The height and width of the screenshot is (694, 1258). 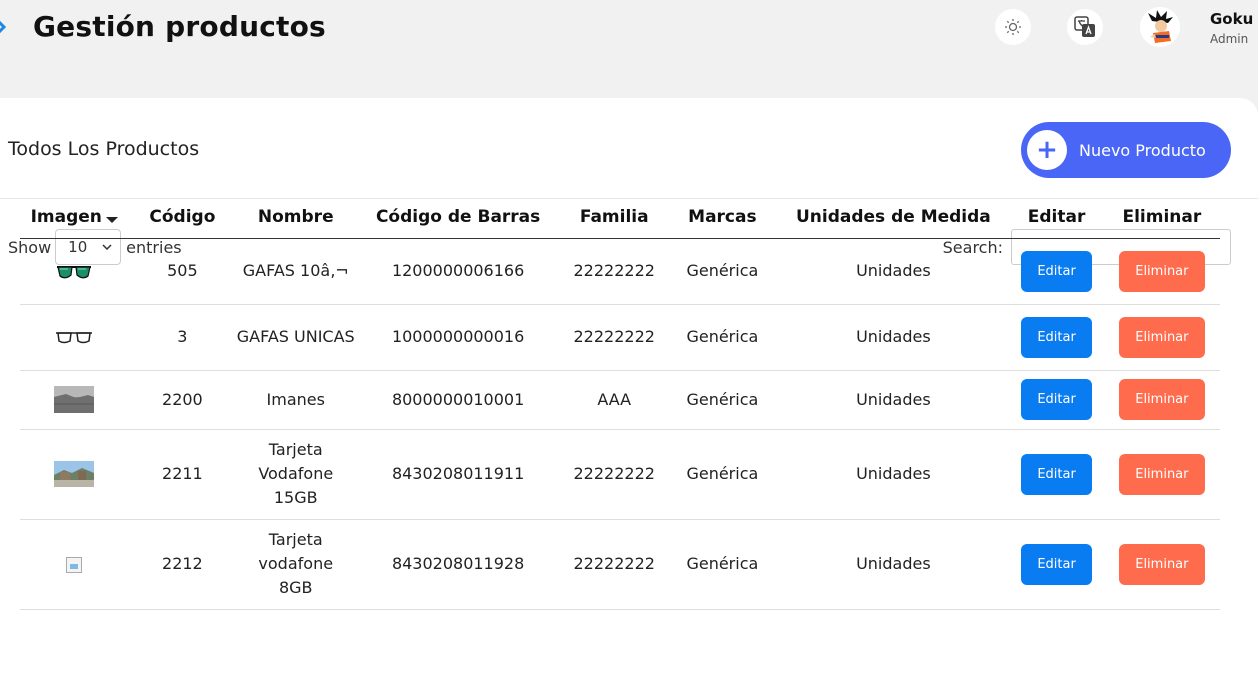 I want to click on language-button, so click(x=1085, y=27).